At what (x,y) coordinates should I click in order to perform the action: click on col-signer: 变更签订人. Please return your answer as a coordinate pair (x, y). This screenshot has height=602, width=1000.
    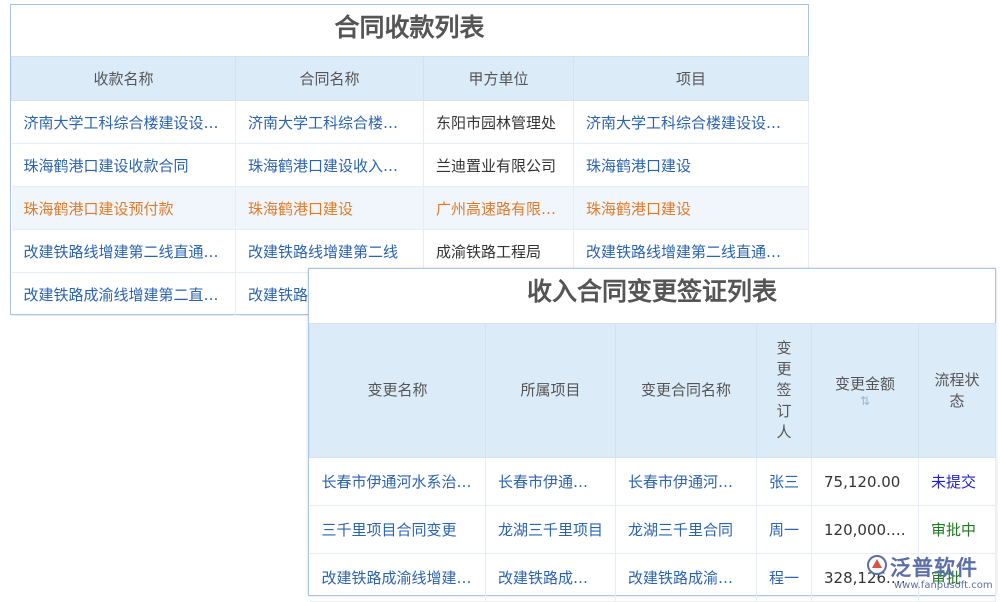
    Looking at the image, I should click on (784, 391).